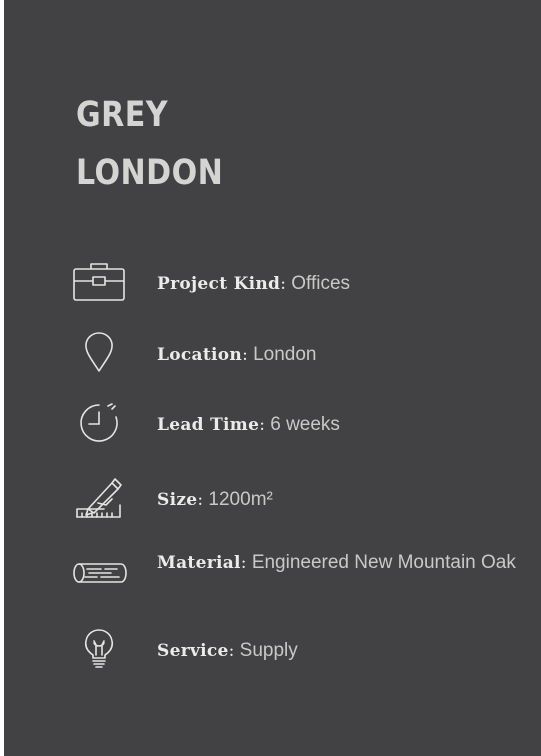  I want to click on detail-label: Location, so click(200, 355).